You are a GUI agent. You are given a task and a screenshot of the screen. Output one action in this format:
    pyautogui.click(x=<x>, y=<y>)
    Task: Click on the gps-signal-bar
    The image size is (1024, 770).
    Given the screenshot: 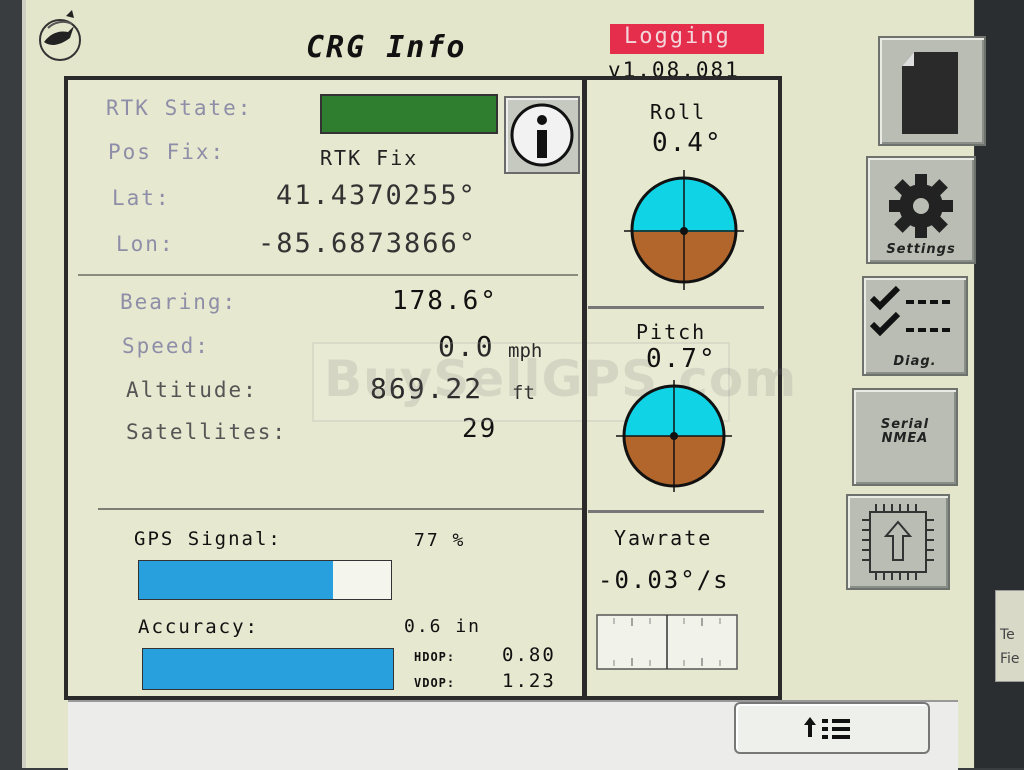 What is the action you would take?
    pyautogui.click(x=265, y=580)
    